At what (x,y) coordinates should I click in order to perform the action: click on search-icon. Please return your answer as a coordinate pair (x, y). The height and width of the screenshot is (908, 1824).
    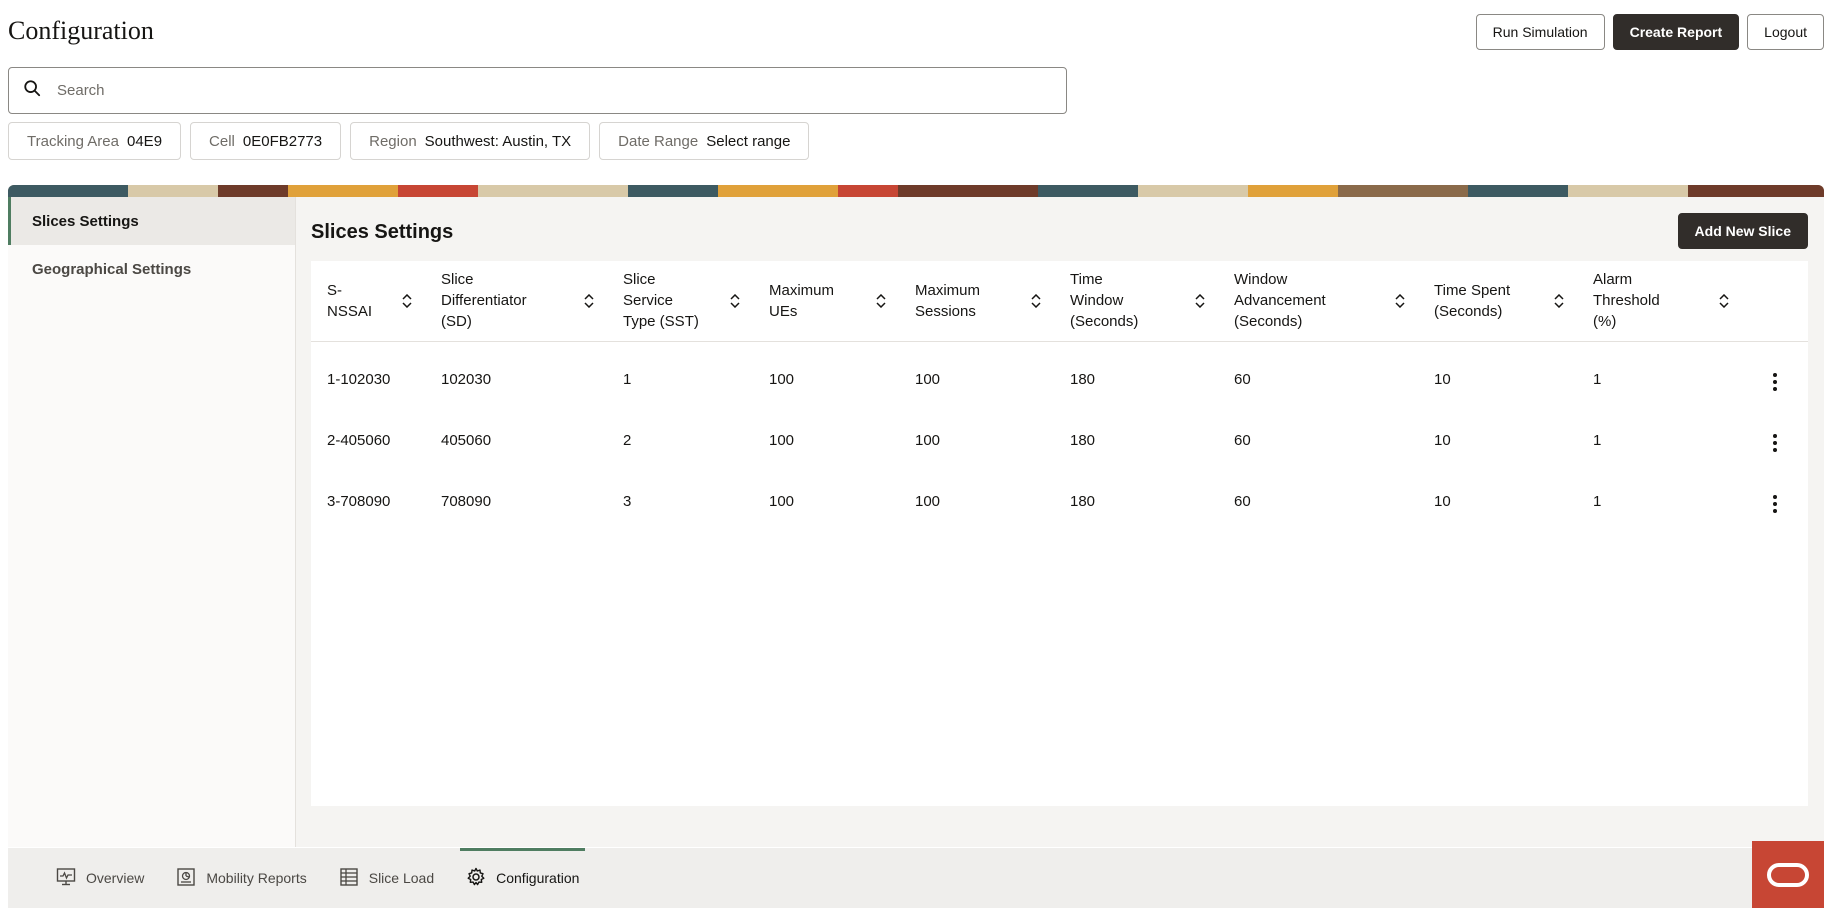
    Looking at the image, I should click on (32, 90).